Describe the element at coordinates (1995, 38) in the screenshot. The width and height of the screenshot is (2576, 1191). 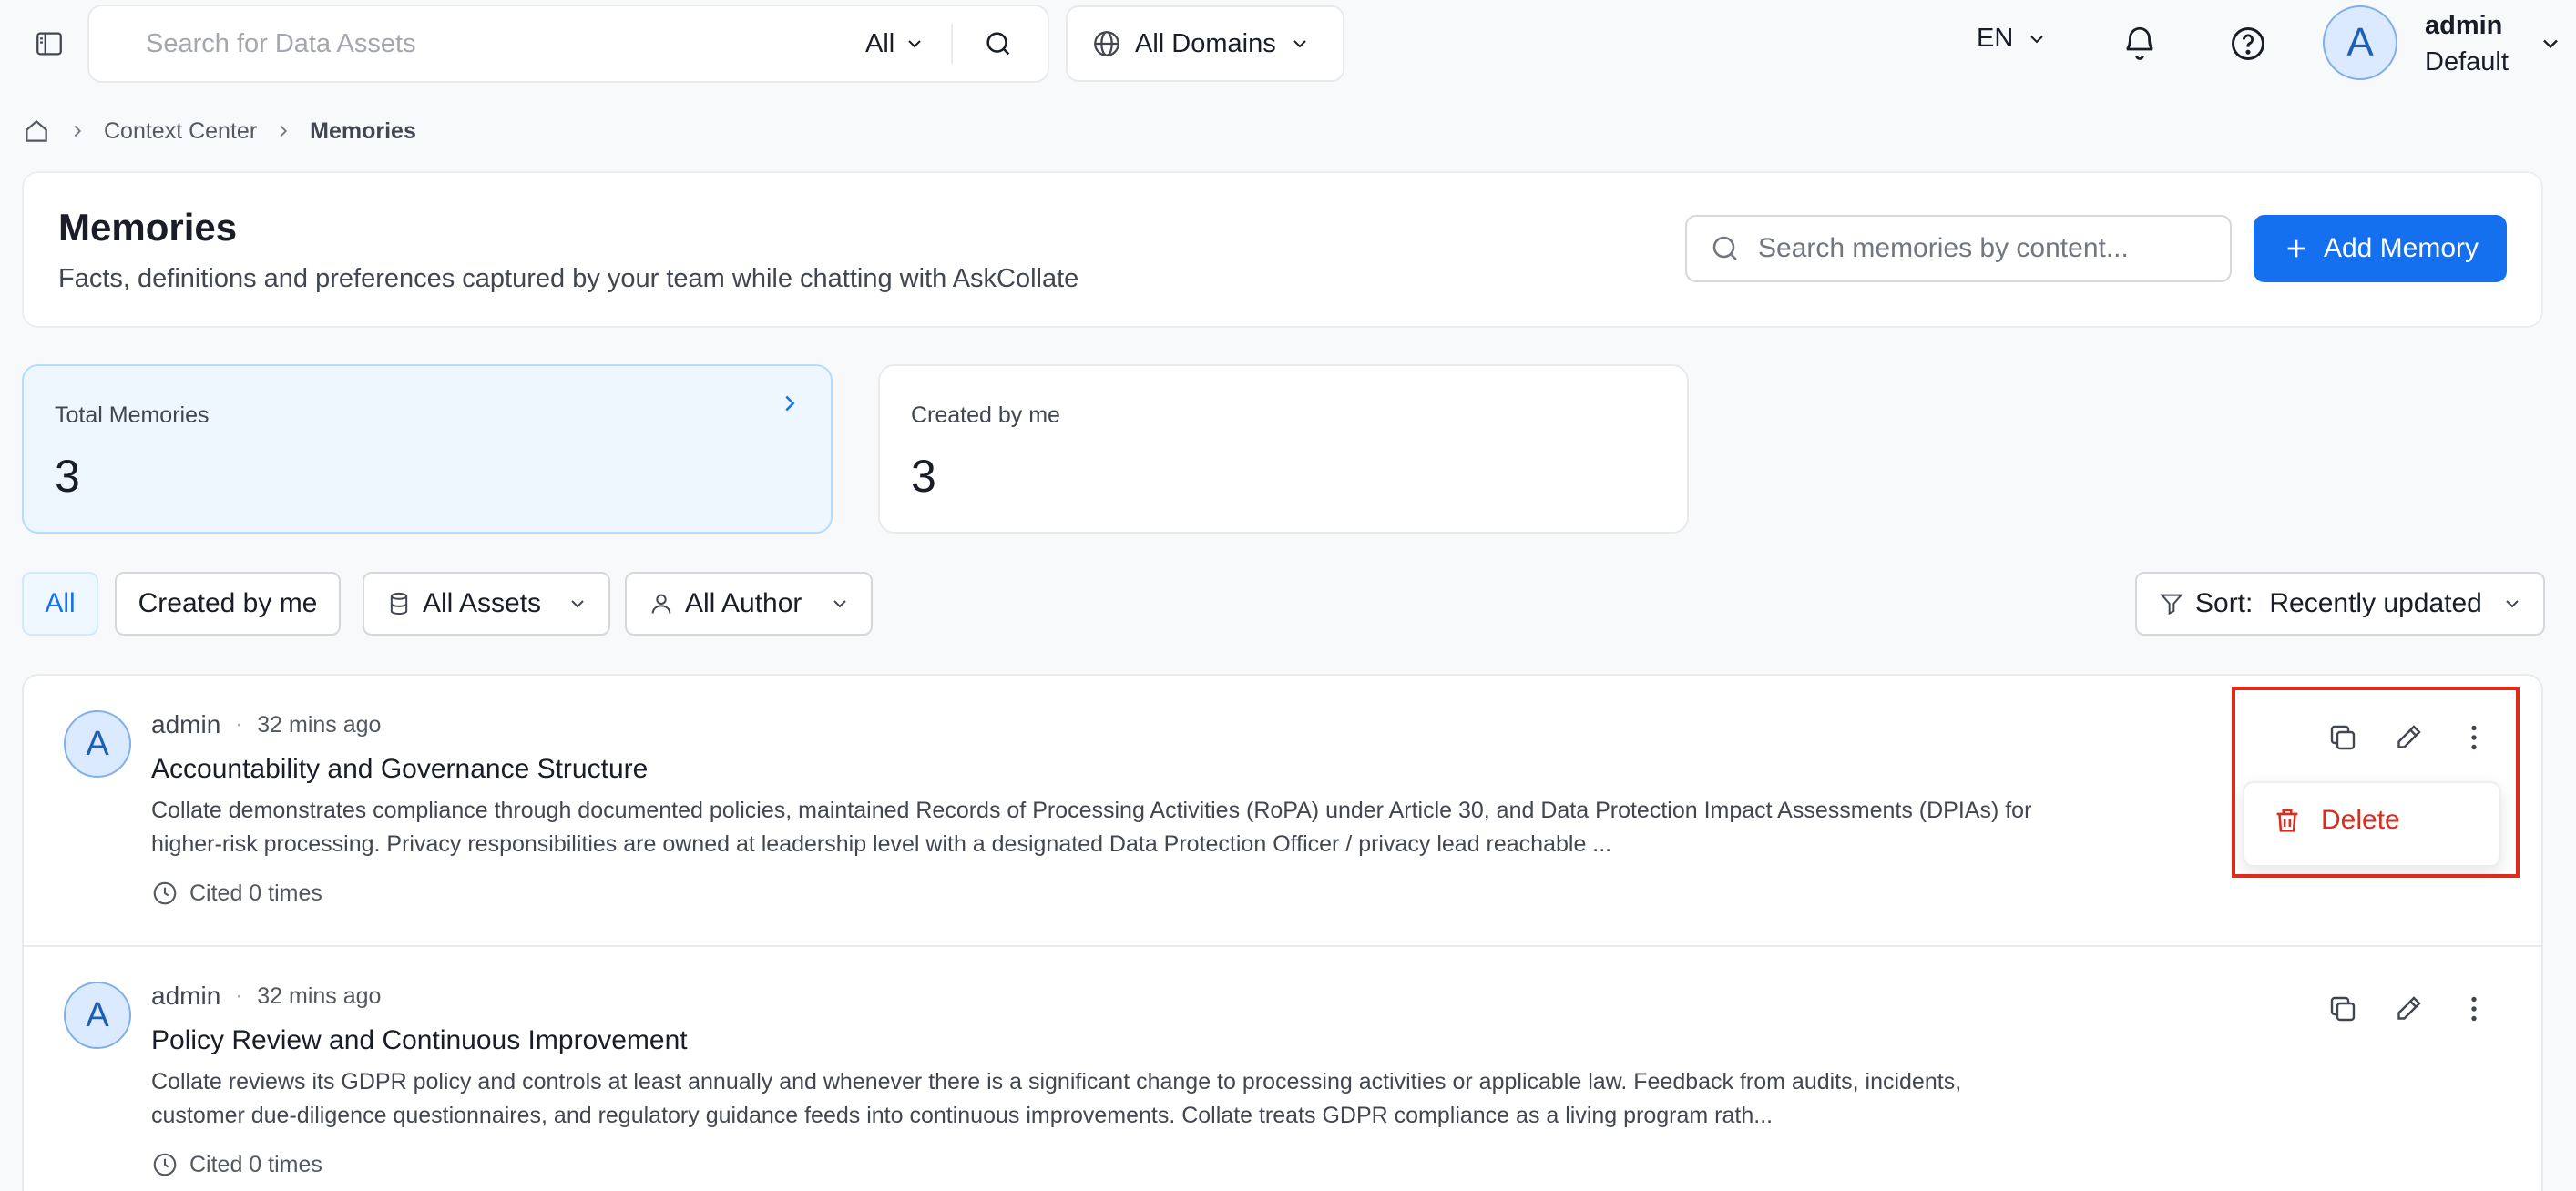
I see `language-label: EN` at that location.